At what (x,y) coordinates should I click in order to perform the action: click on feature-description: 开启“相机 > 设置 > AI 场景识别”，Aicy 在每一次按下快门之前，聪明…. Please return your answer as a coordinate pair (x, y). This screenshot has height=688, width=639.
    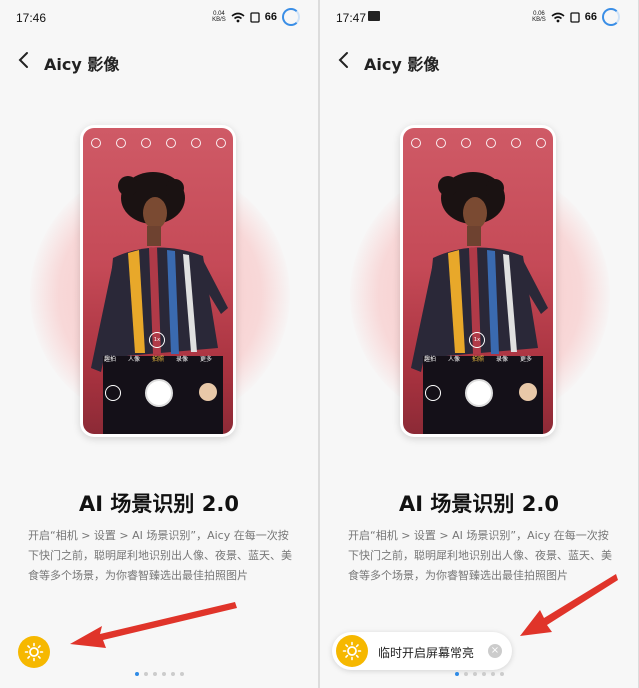
    Looking at the image, I should click on (160, 555).